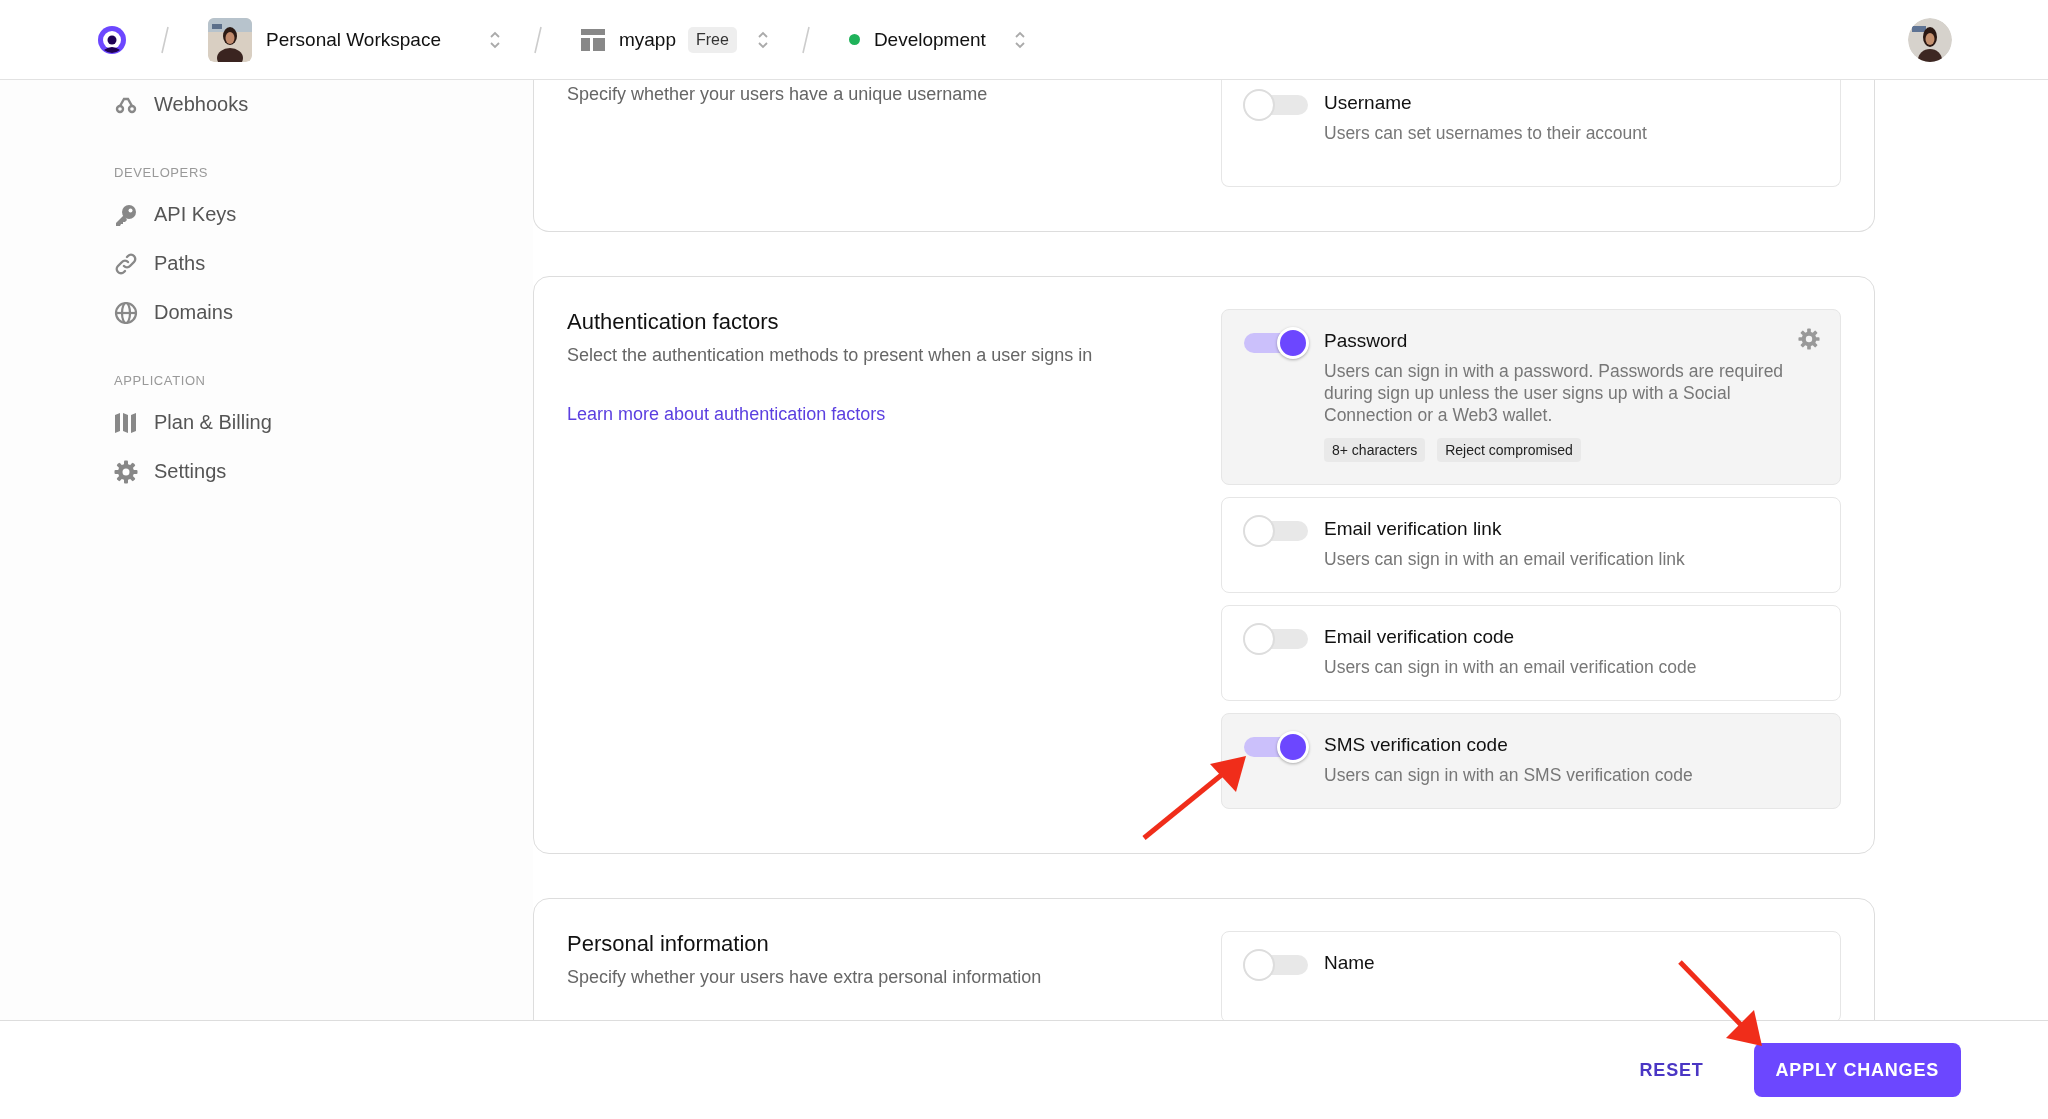 The image size is (2048, 1119). I want to click on workspace-switcher: Personal Workspace, so click(354, 39).